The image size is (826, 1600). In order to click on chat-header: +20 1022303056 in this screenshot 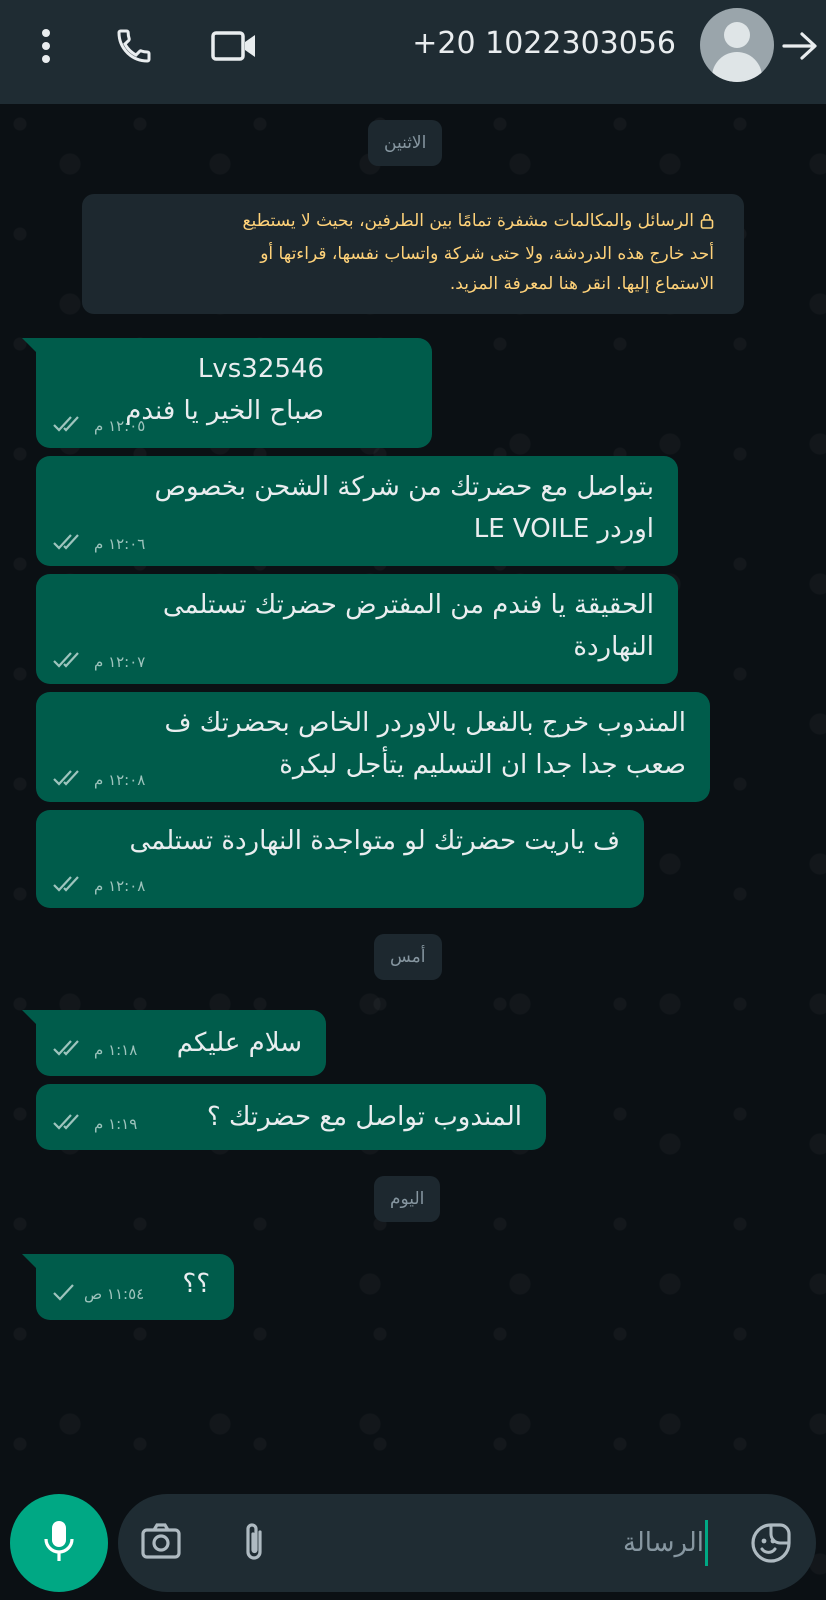, I will do `click(413, 52)`.